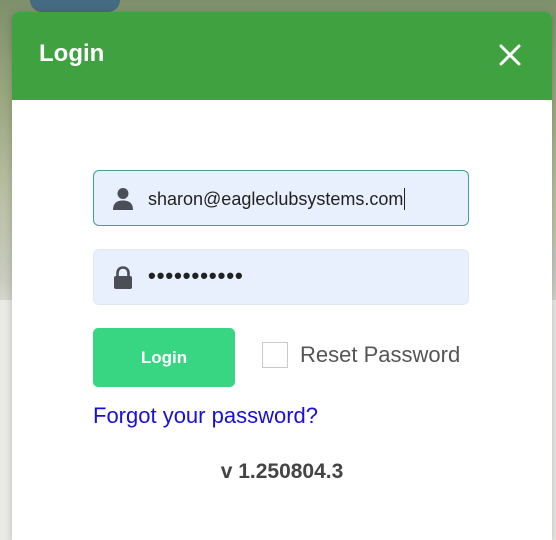 The image size is (556, 540). I want to click on email-field: sharon@eagleclubsystems.com, so click(281, 198).